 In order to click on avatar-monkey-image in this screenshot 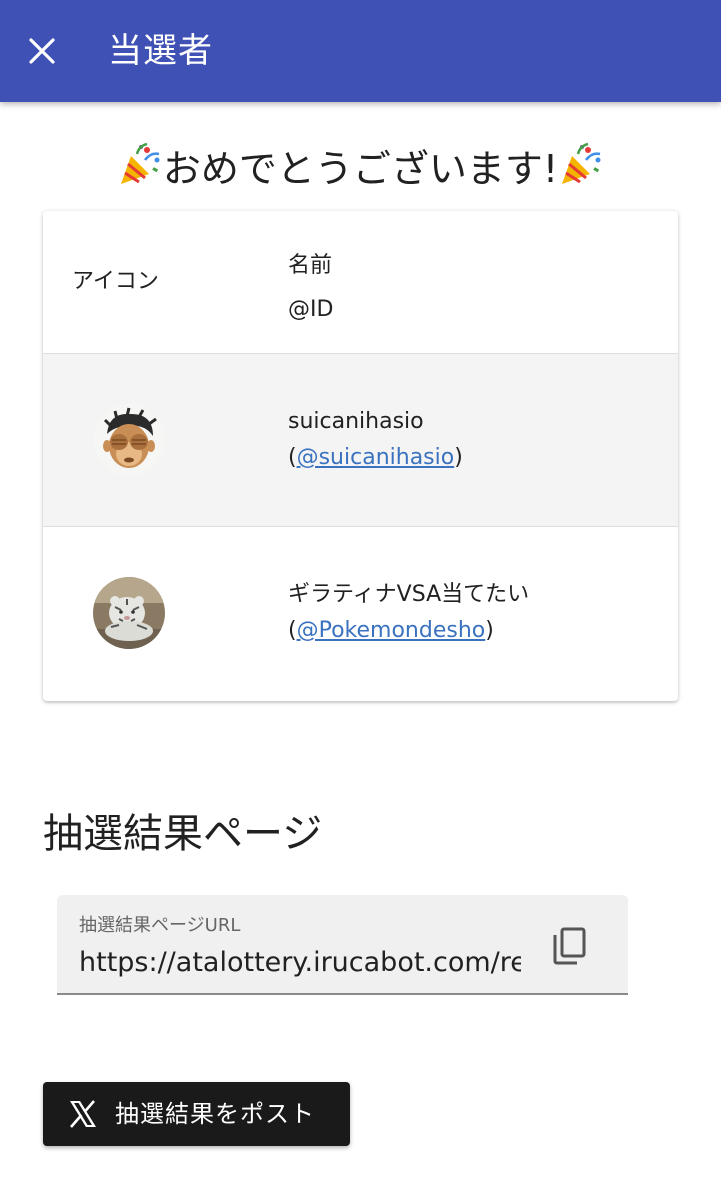, I will do `click(129, 440)`.